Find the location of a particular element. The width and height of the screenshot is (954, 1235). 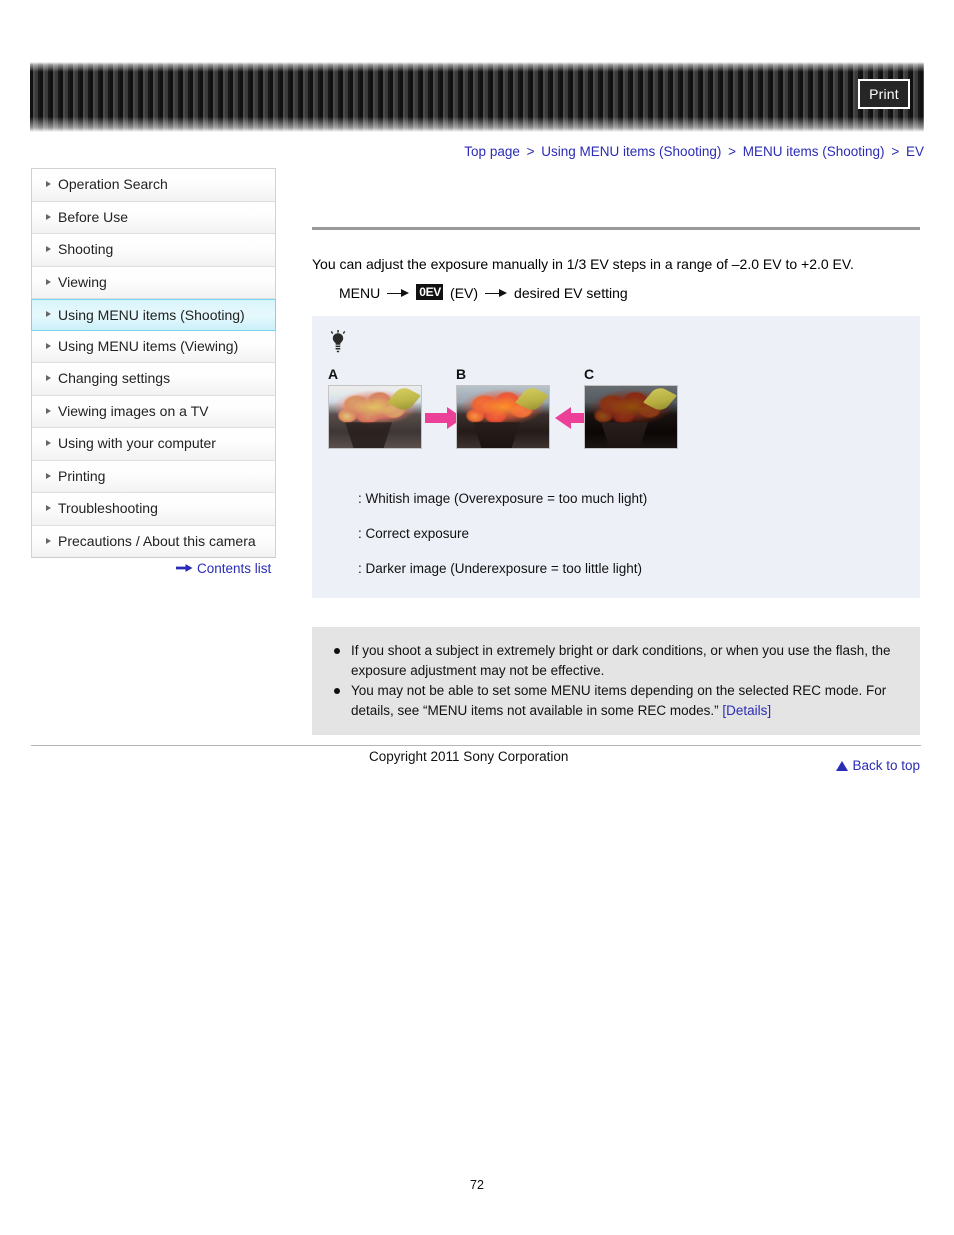

breadcrumb-item-ev: EV is located at coordinates (914, 151).